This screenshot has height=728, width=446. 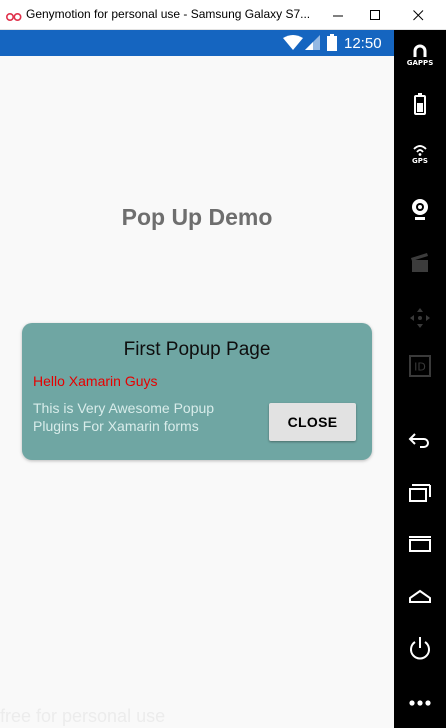 What do you see at coordinates (95, 381) in the screenshot?
I see `popup-greeting: Hello Xamarin Guys` at bounding box center [95, 381].